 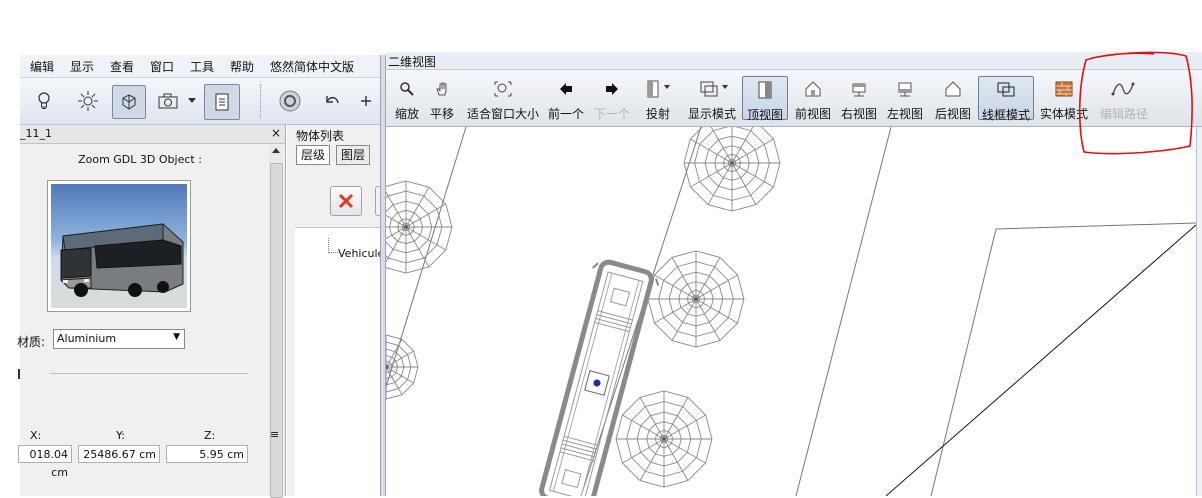 What do you see at coordinates (312, 66) in the screenshot?
I see `menu-language: 悠然简体中文版` at bounding box center [312, 66].